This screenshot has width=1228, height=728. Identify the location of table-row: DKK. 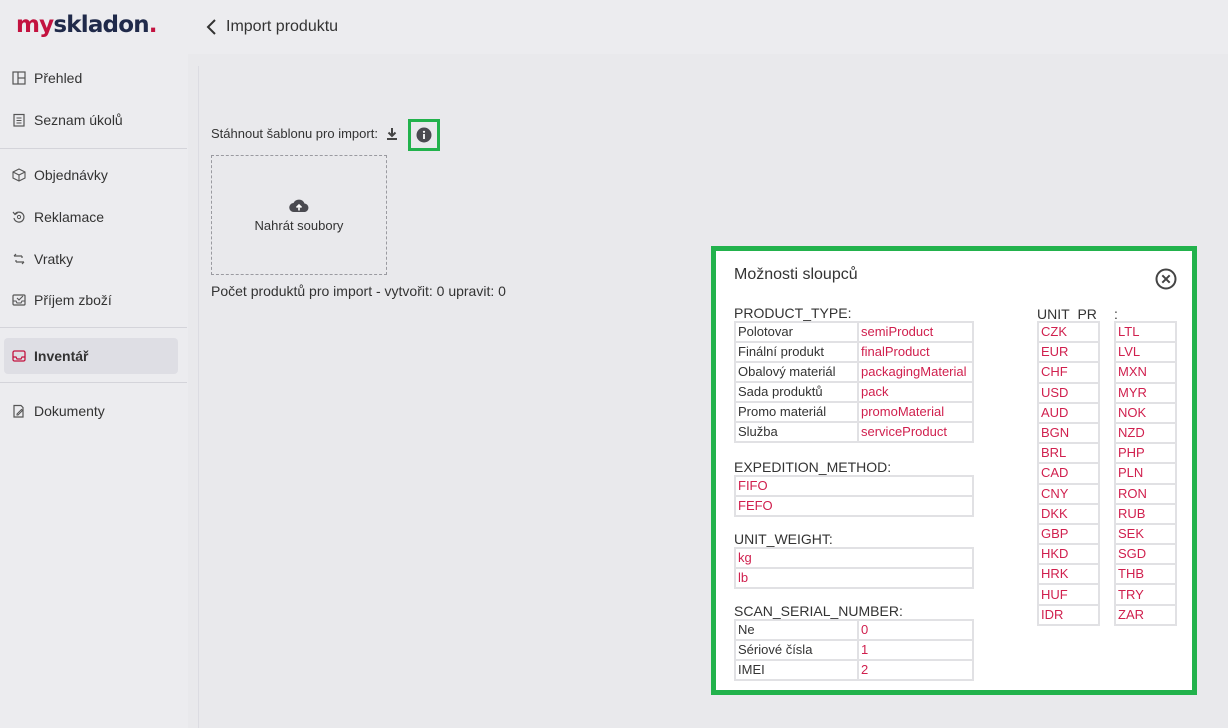
(1068, 513).